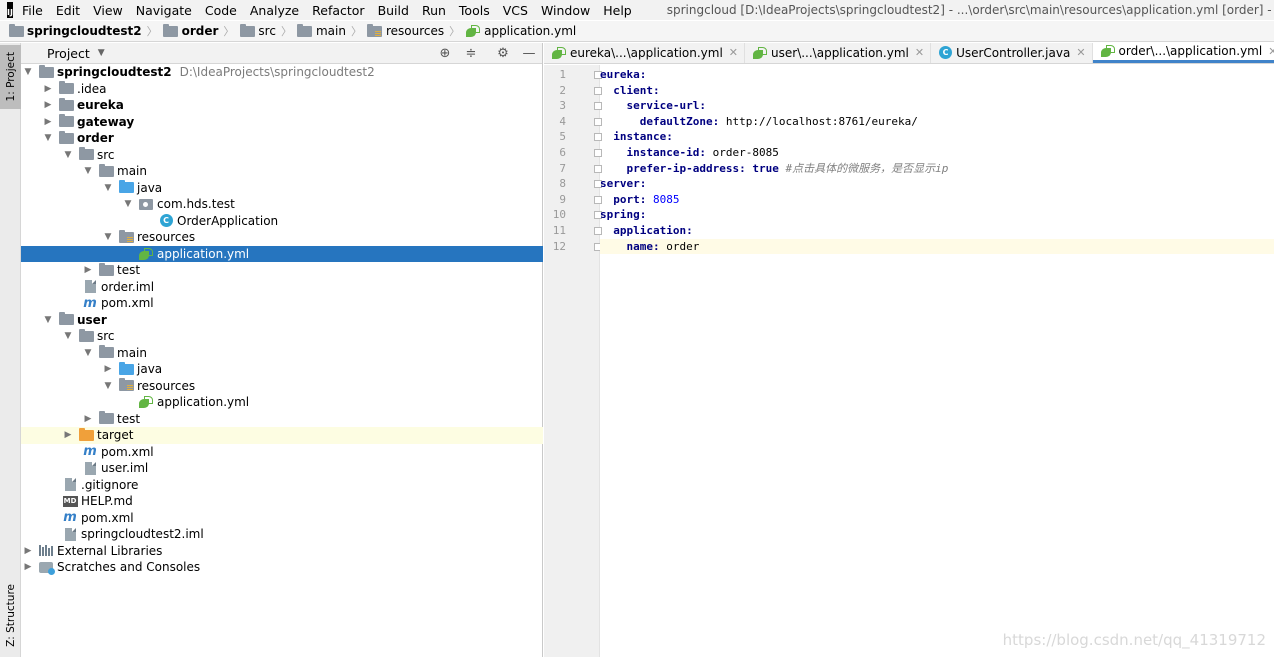 The image size is (1274, 657). I want to click on line-number: 5, so click(573, 137).